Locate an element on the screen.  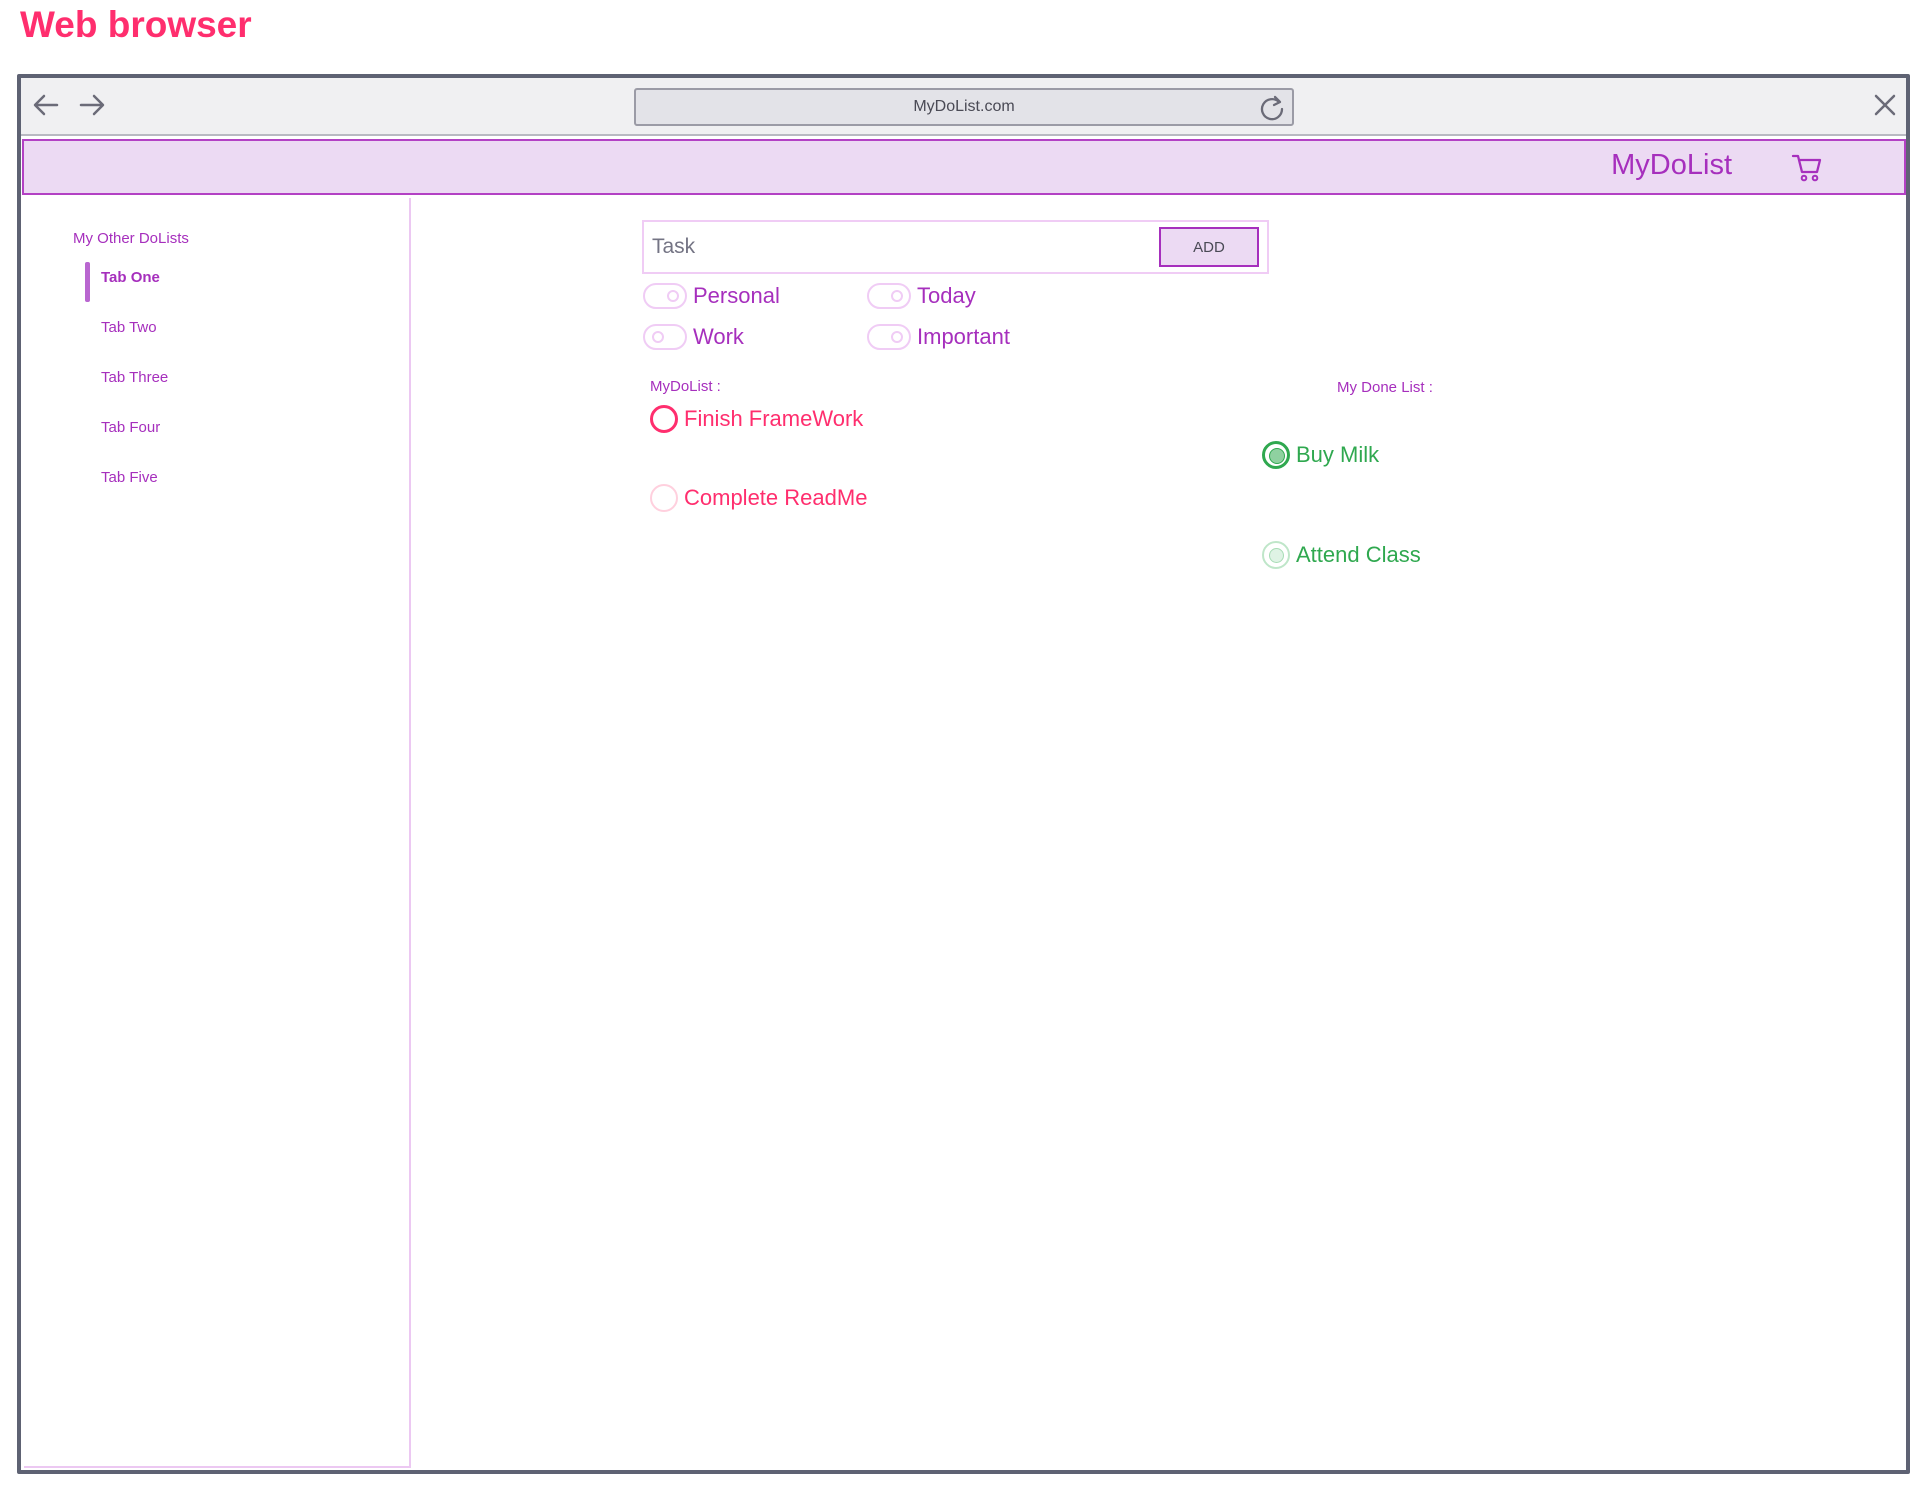
work-switch is located at coordinates (665, 337).